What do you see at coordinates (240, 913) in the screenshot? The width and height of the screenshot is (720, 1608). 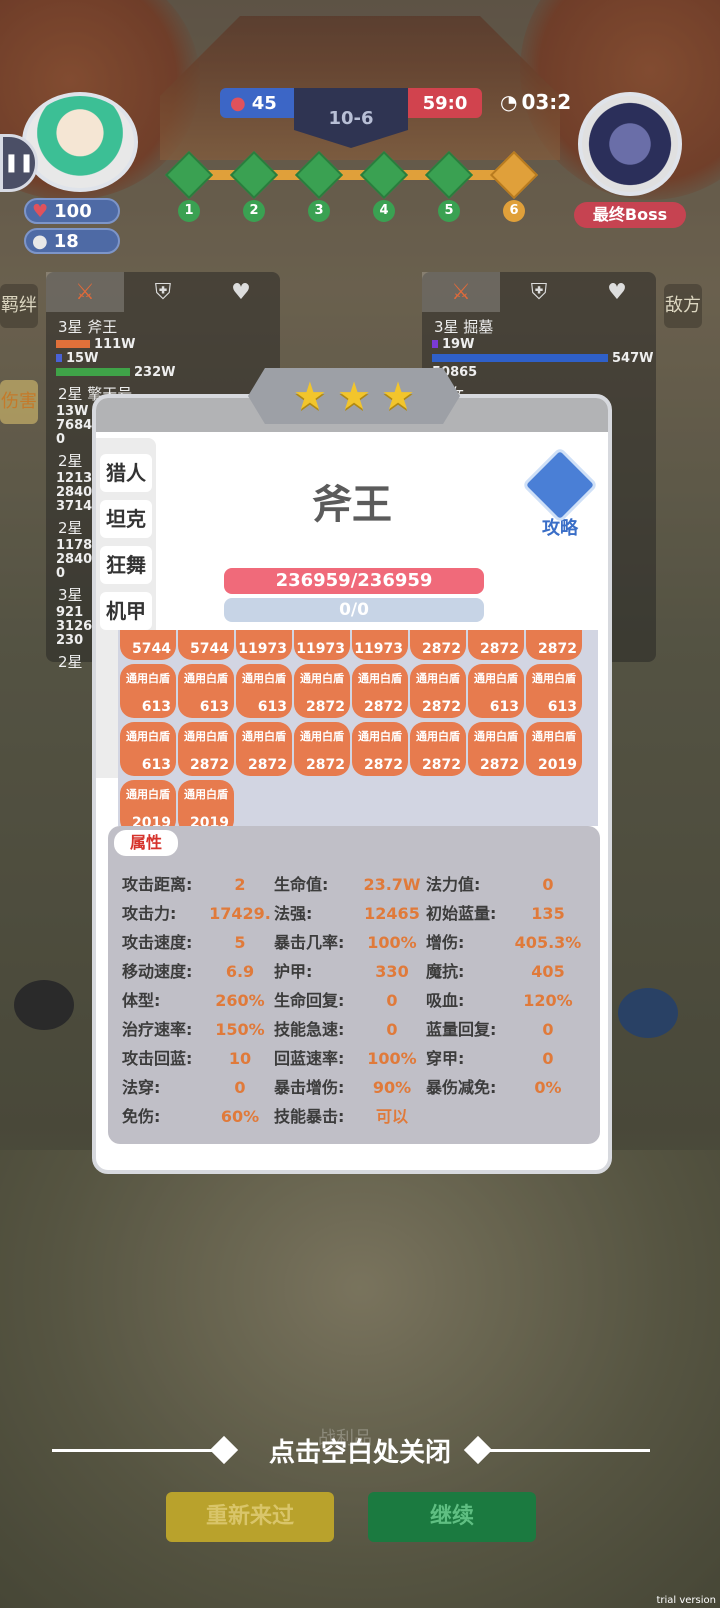 I see `attribute-value: 17429.` at bounding box center [240, 913].